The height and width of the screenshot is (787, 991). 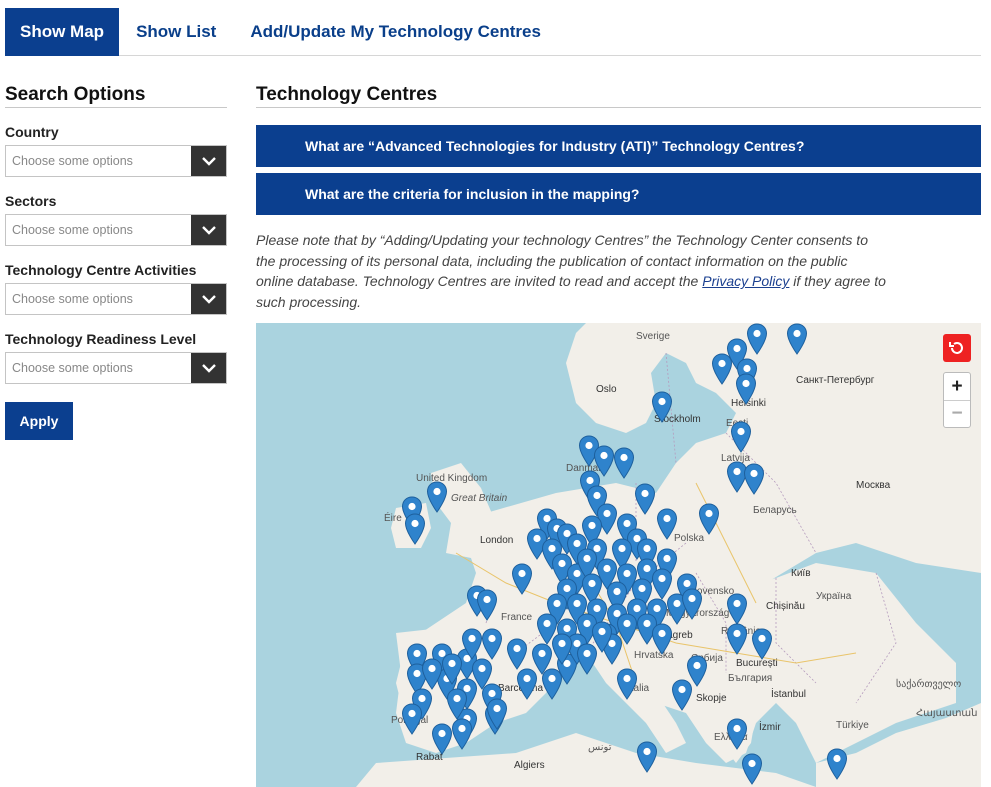 What do you see at coordinates (835, 380) in the screenshot?
I see `map-label: Санкт-Петербург` at bounding box center [835, 380].